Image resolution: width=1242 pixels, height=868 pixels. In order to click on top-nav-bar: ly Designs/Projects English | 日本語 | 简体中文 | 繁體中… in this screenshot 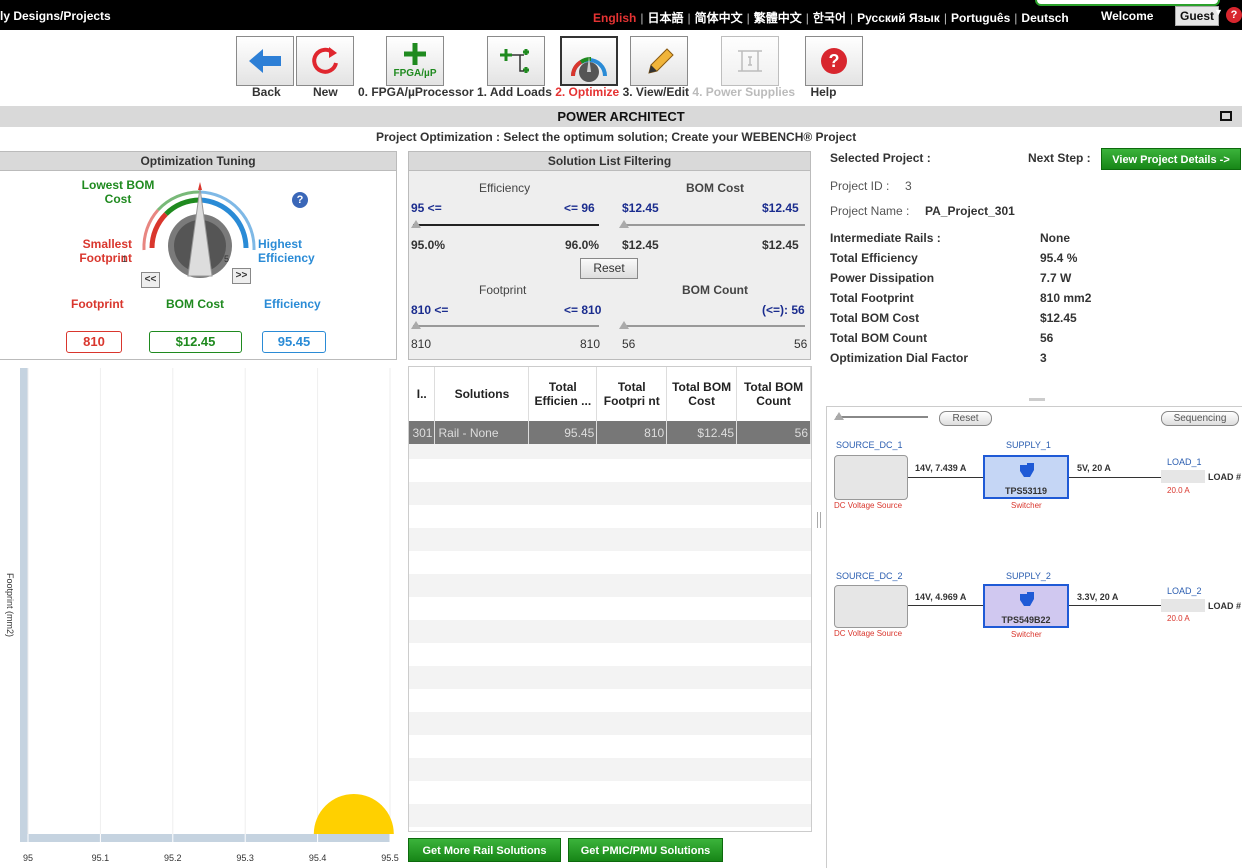, I will do `click(621, 15)`.